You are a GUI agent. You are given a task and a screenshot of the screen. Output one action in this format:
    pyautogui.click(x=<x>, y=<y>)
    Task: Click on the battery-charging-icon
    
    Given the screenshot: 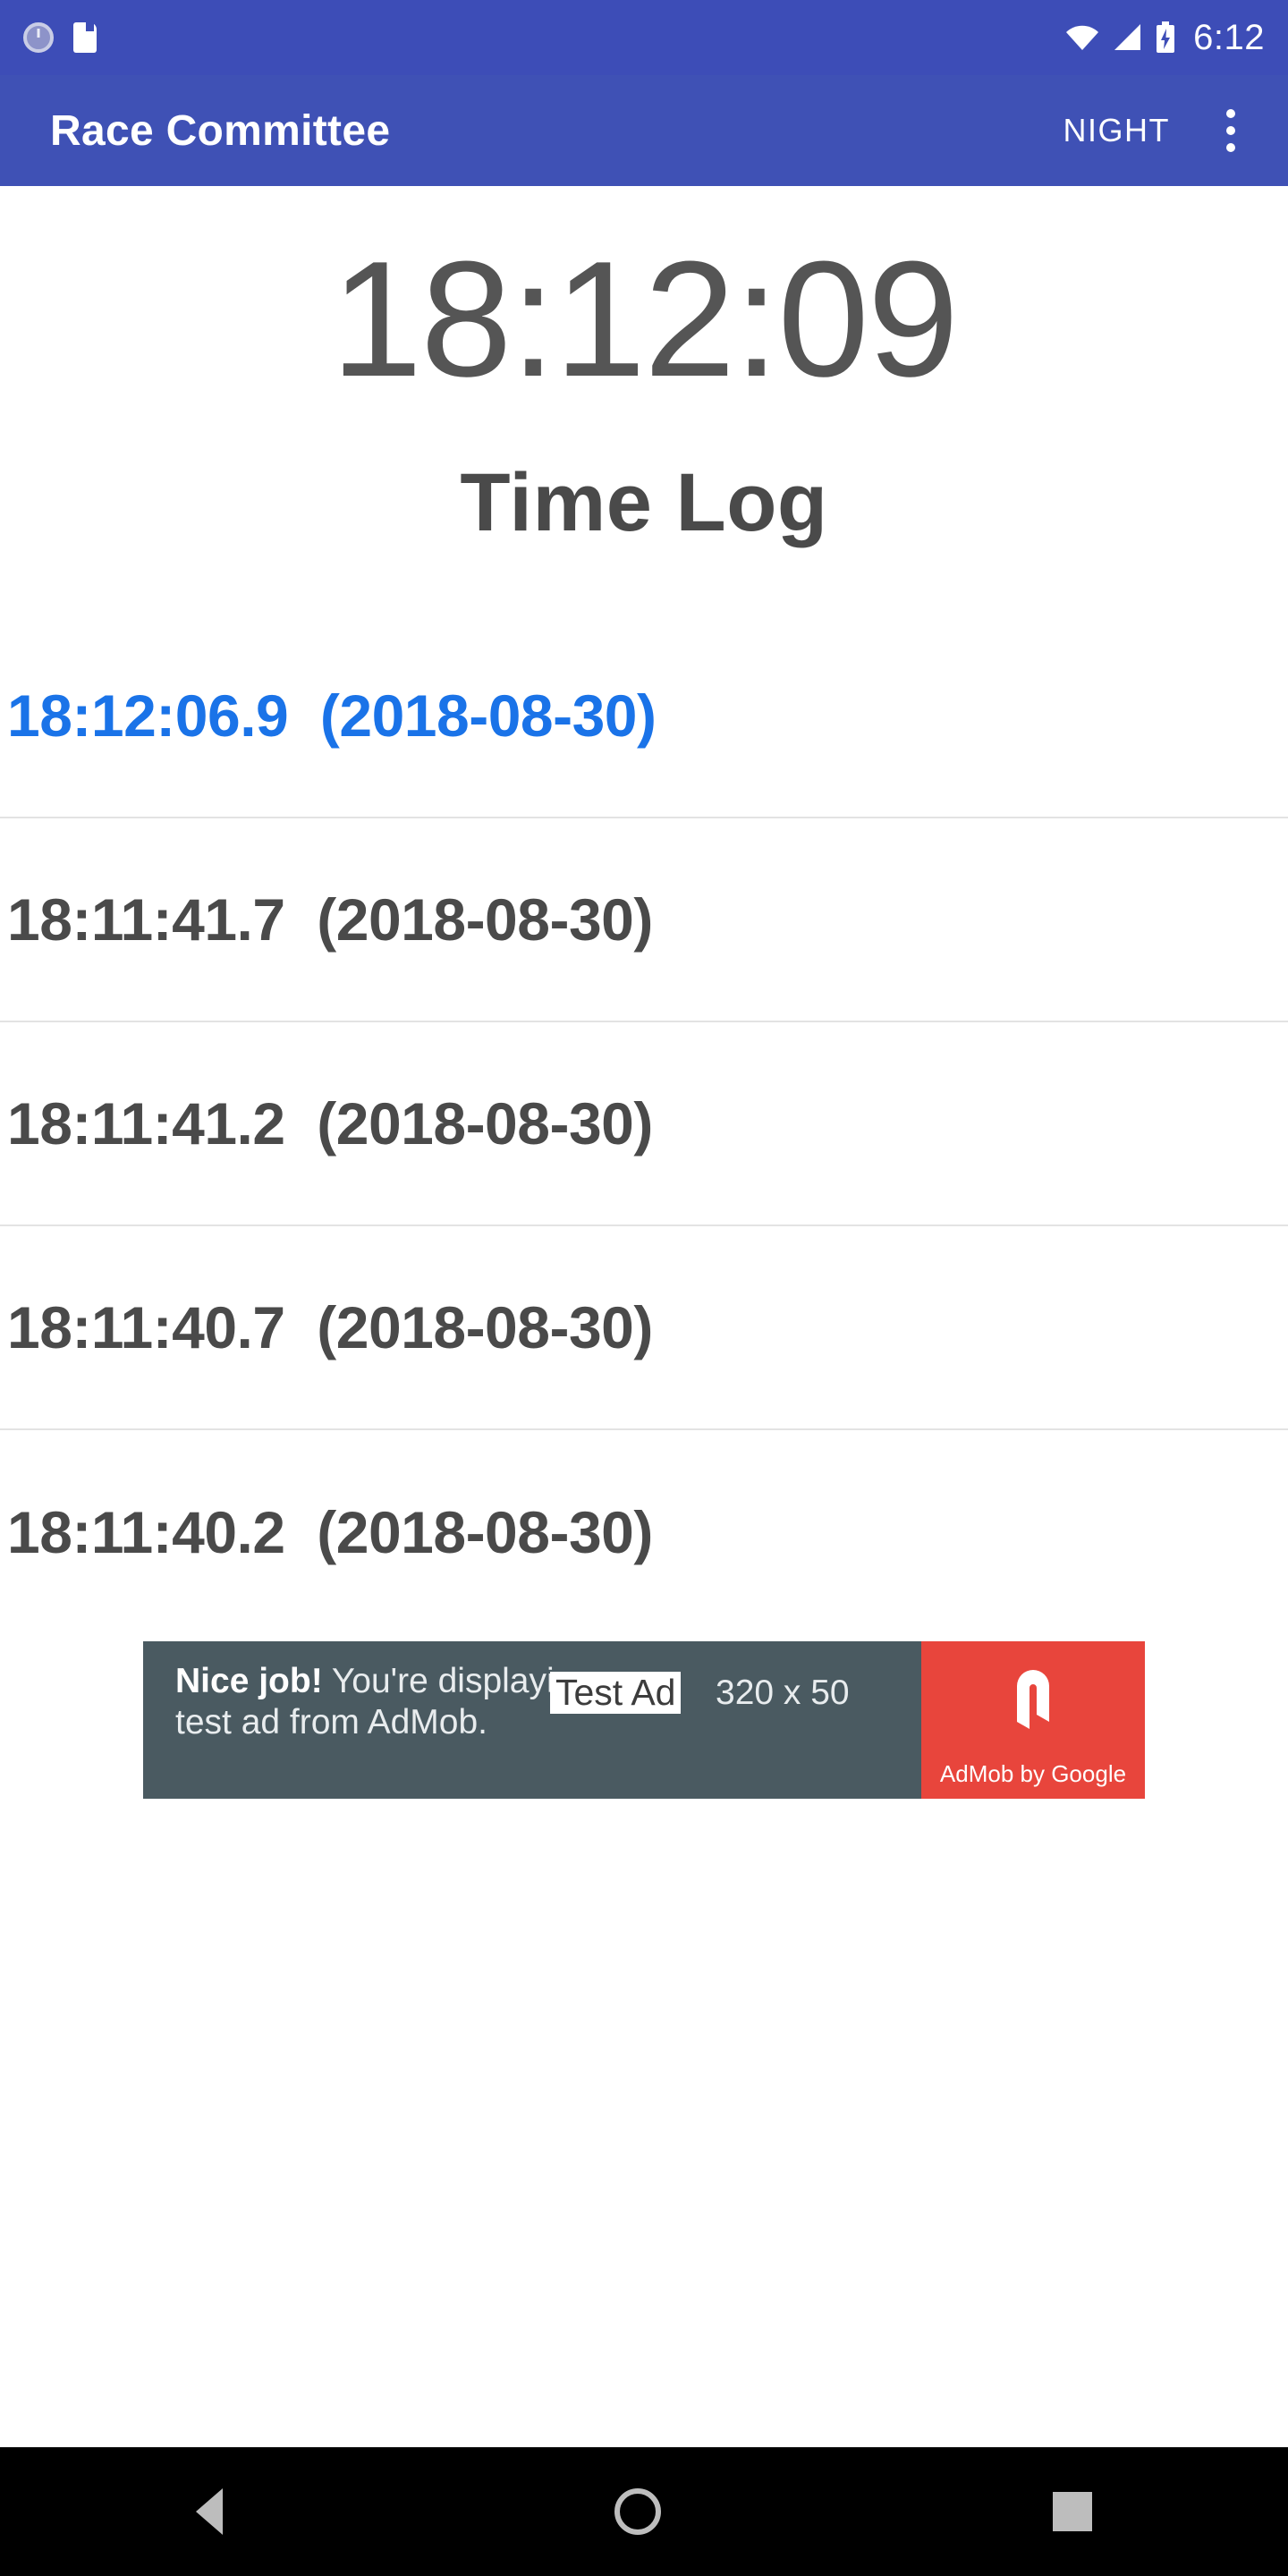 What is the action you would take?
    pyautogui.click(x=1165, y=37)
    